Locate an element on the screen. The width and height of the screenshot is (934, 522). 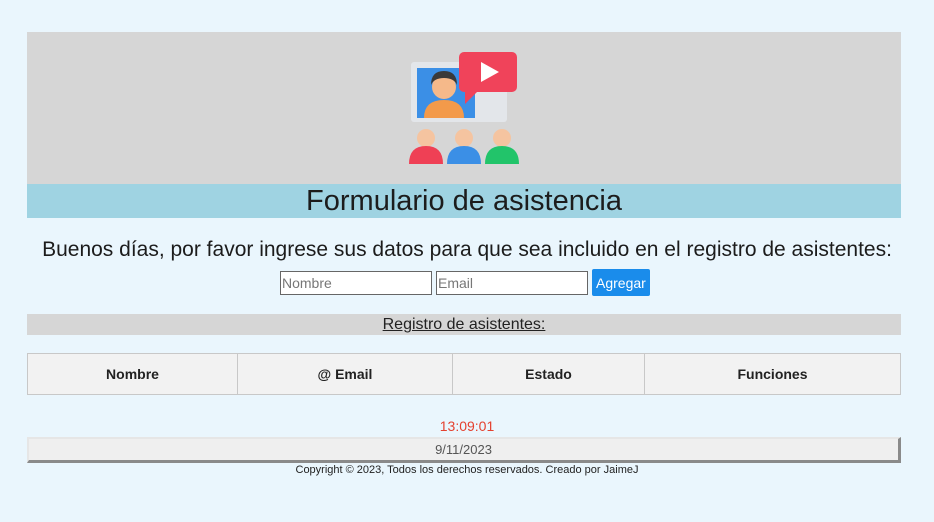
column-header-name: Nombre is located at coordinates (132, 374).